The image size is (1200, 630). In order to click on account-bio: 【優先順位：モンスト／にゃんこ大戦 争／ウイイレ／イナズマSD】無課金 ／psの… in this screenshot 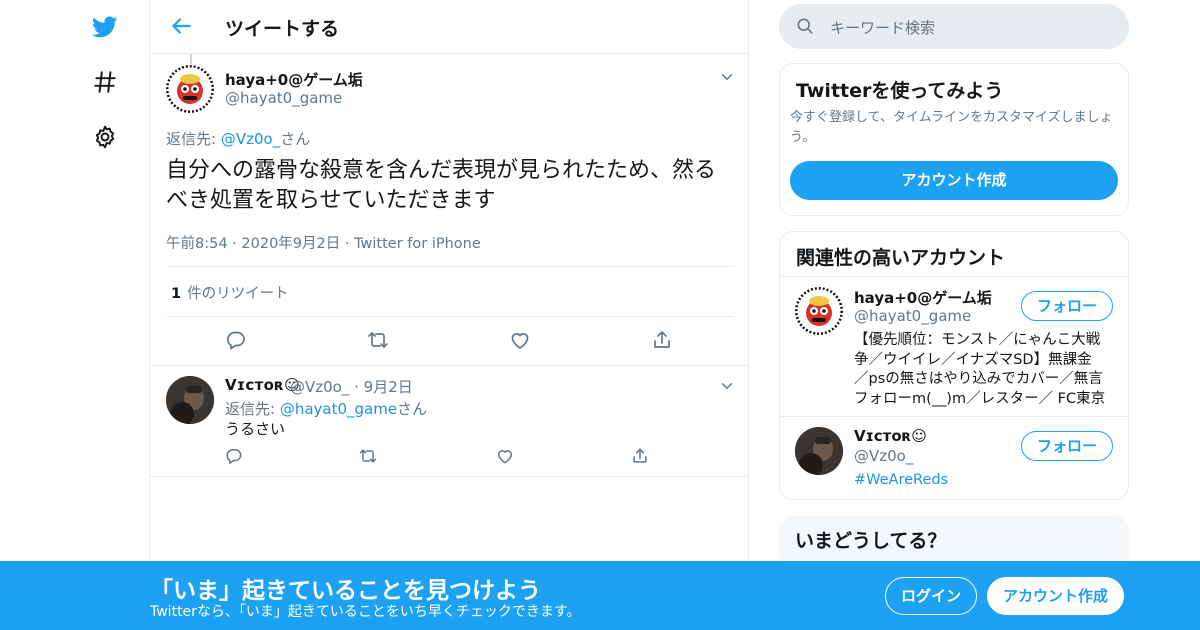, I will do `click(985, 370)`.